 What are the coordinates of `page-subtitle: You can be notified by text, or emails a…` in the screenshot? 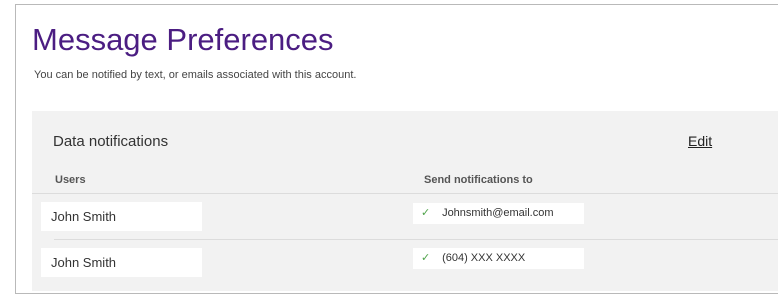 It's located at (195, 75).